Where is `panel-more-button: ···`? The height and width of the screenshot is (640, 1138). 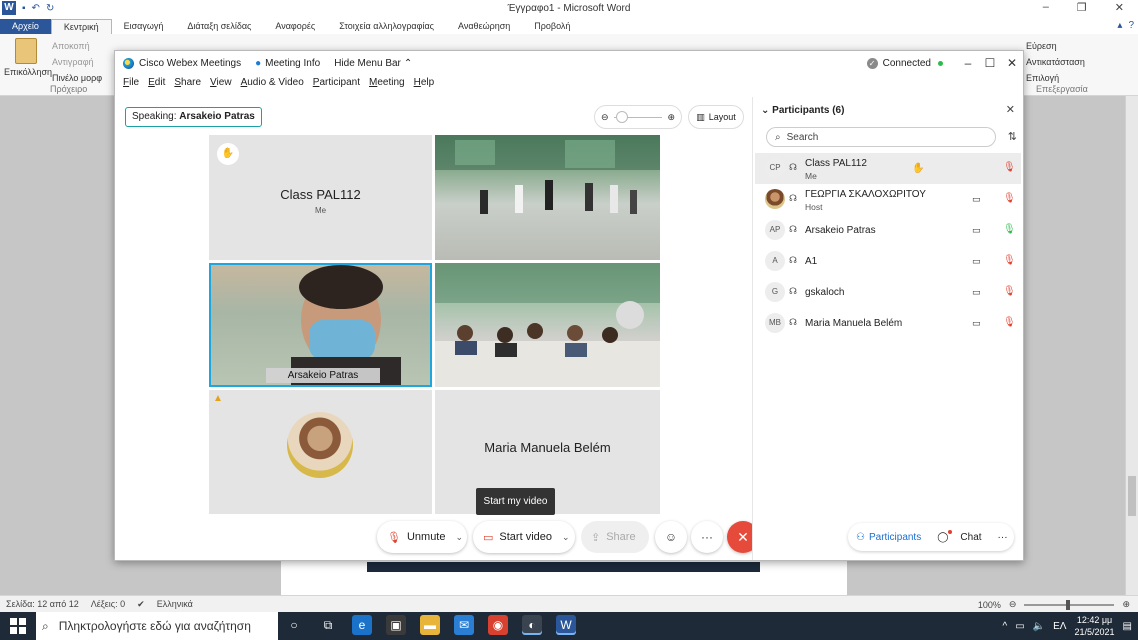
panel-more-button: ··· is located at coordinates (1003, 537).